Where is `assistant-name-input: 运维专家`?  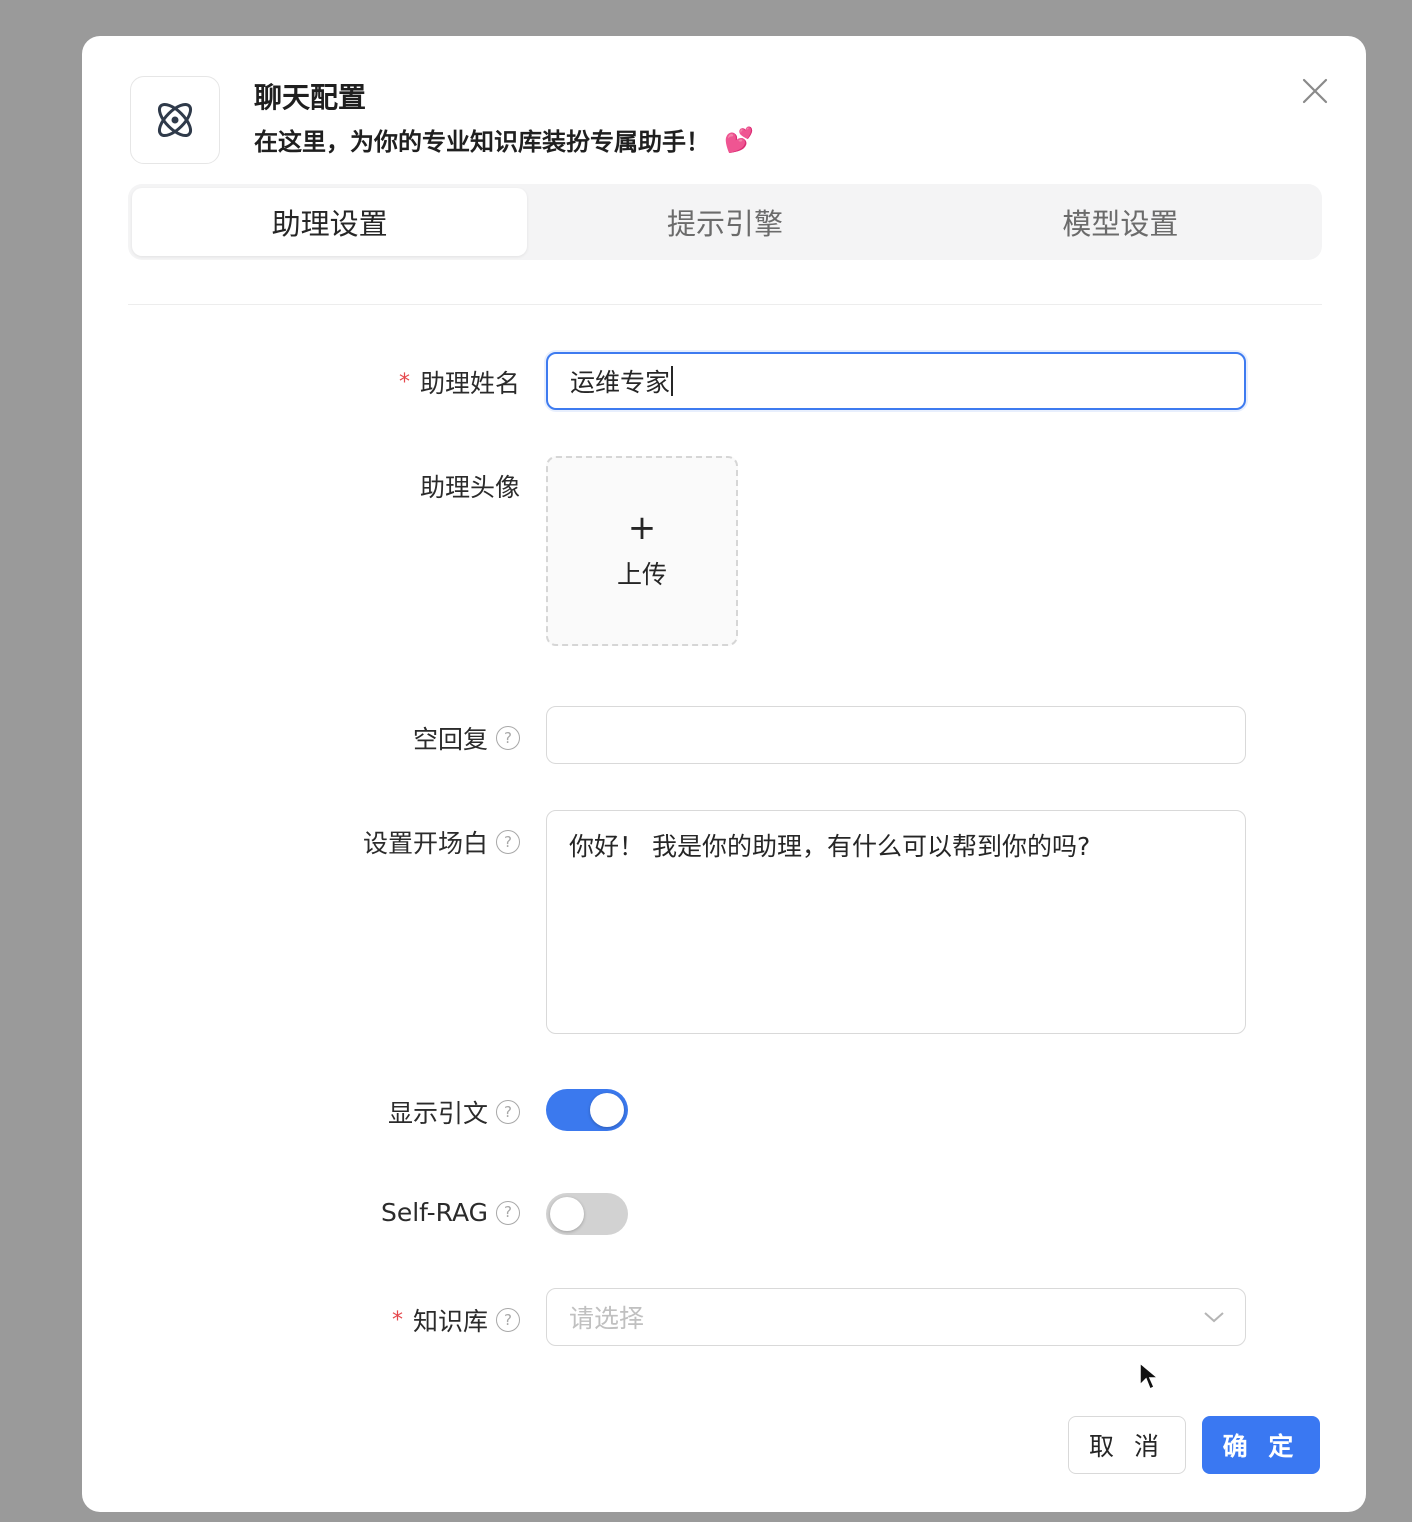
assistant-name-input: 运维专家 is located at coordinates (896, 381).